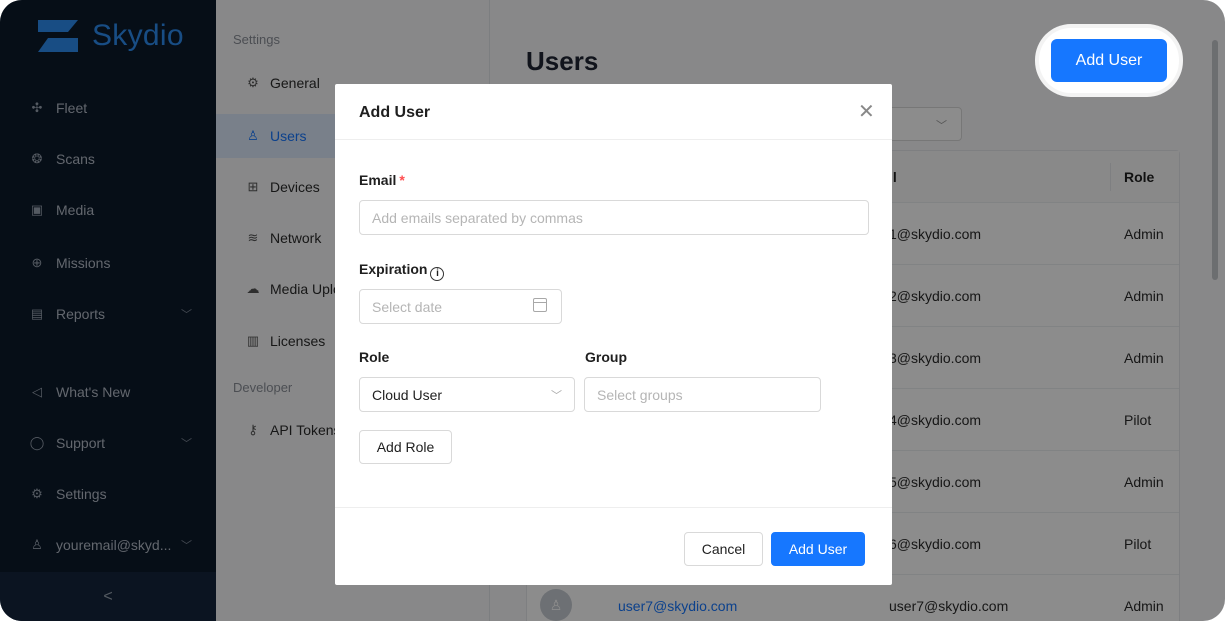 The image size is (1225, 621). I want to click on required-mark: *, so click(402, 180).